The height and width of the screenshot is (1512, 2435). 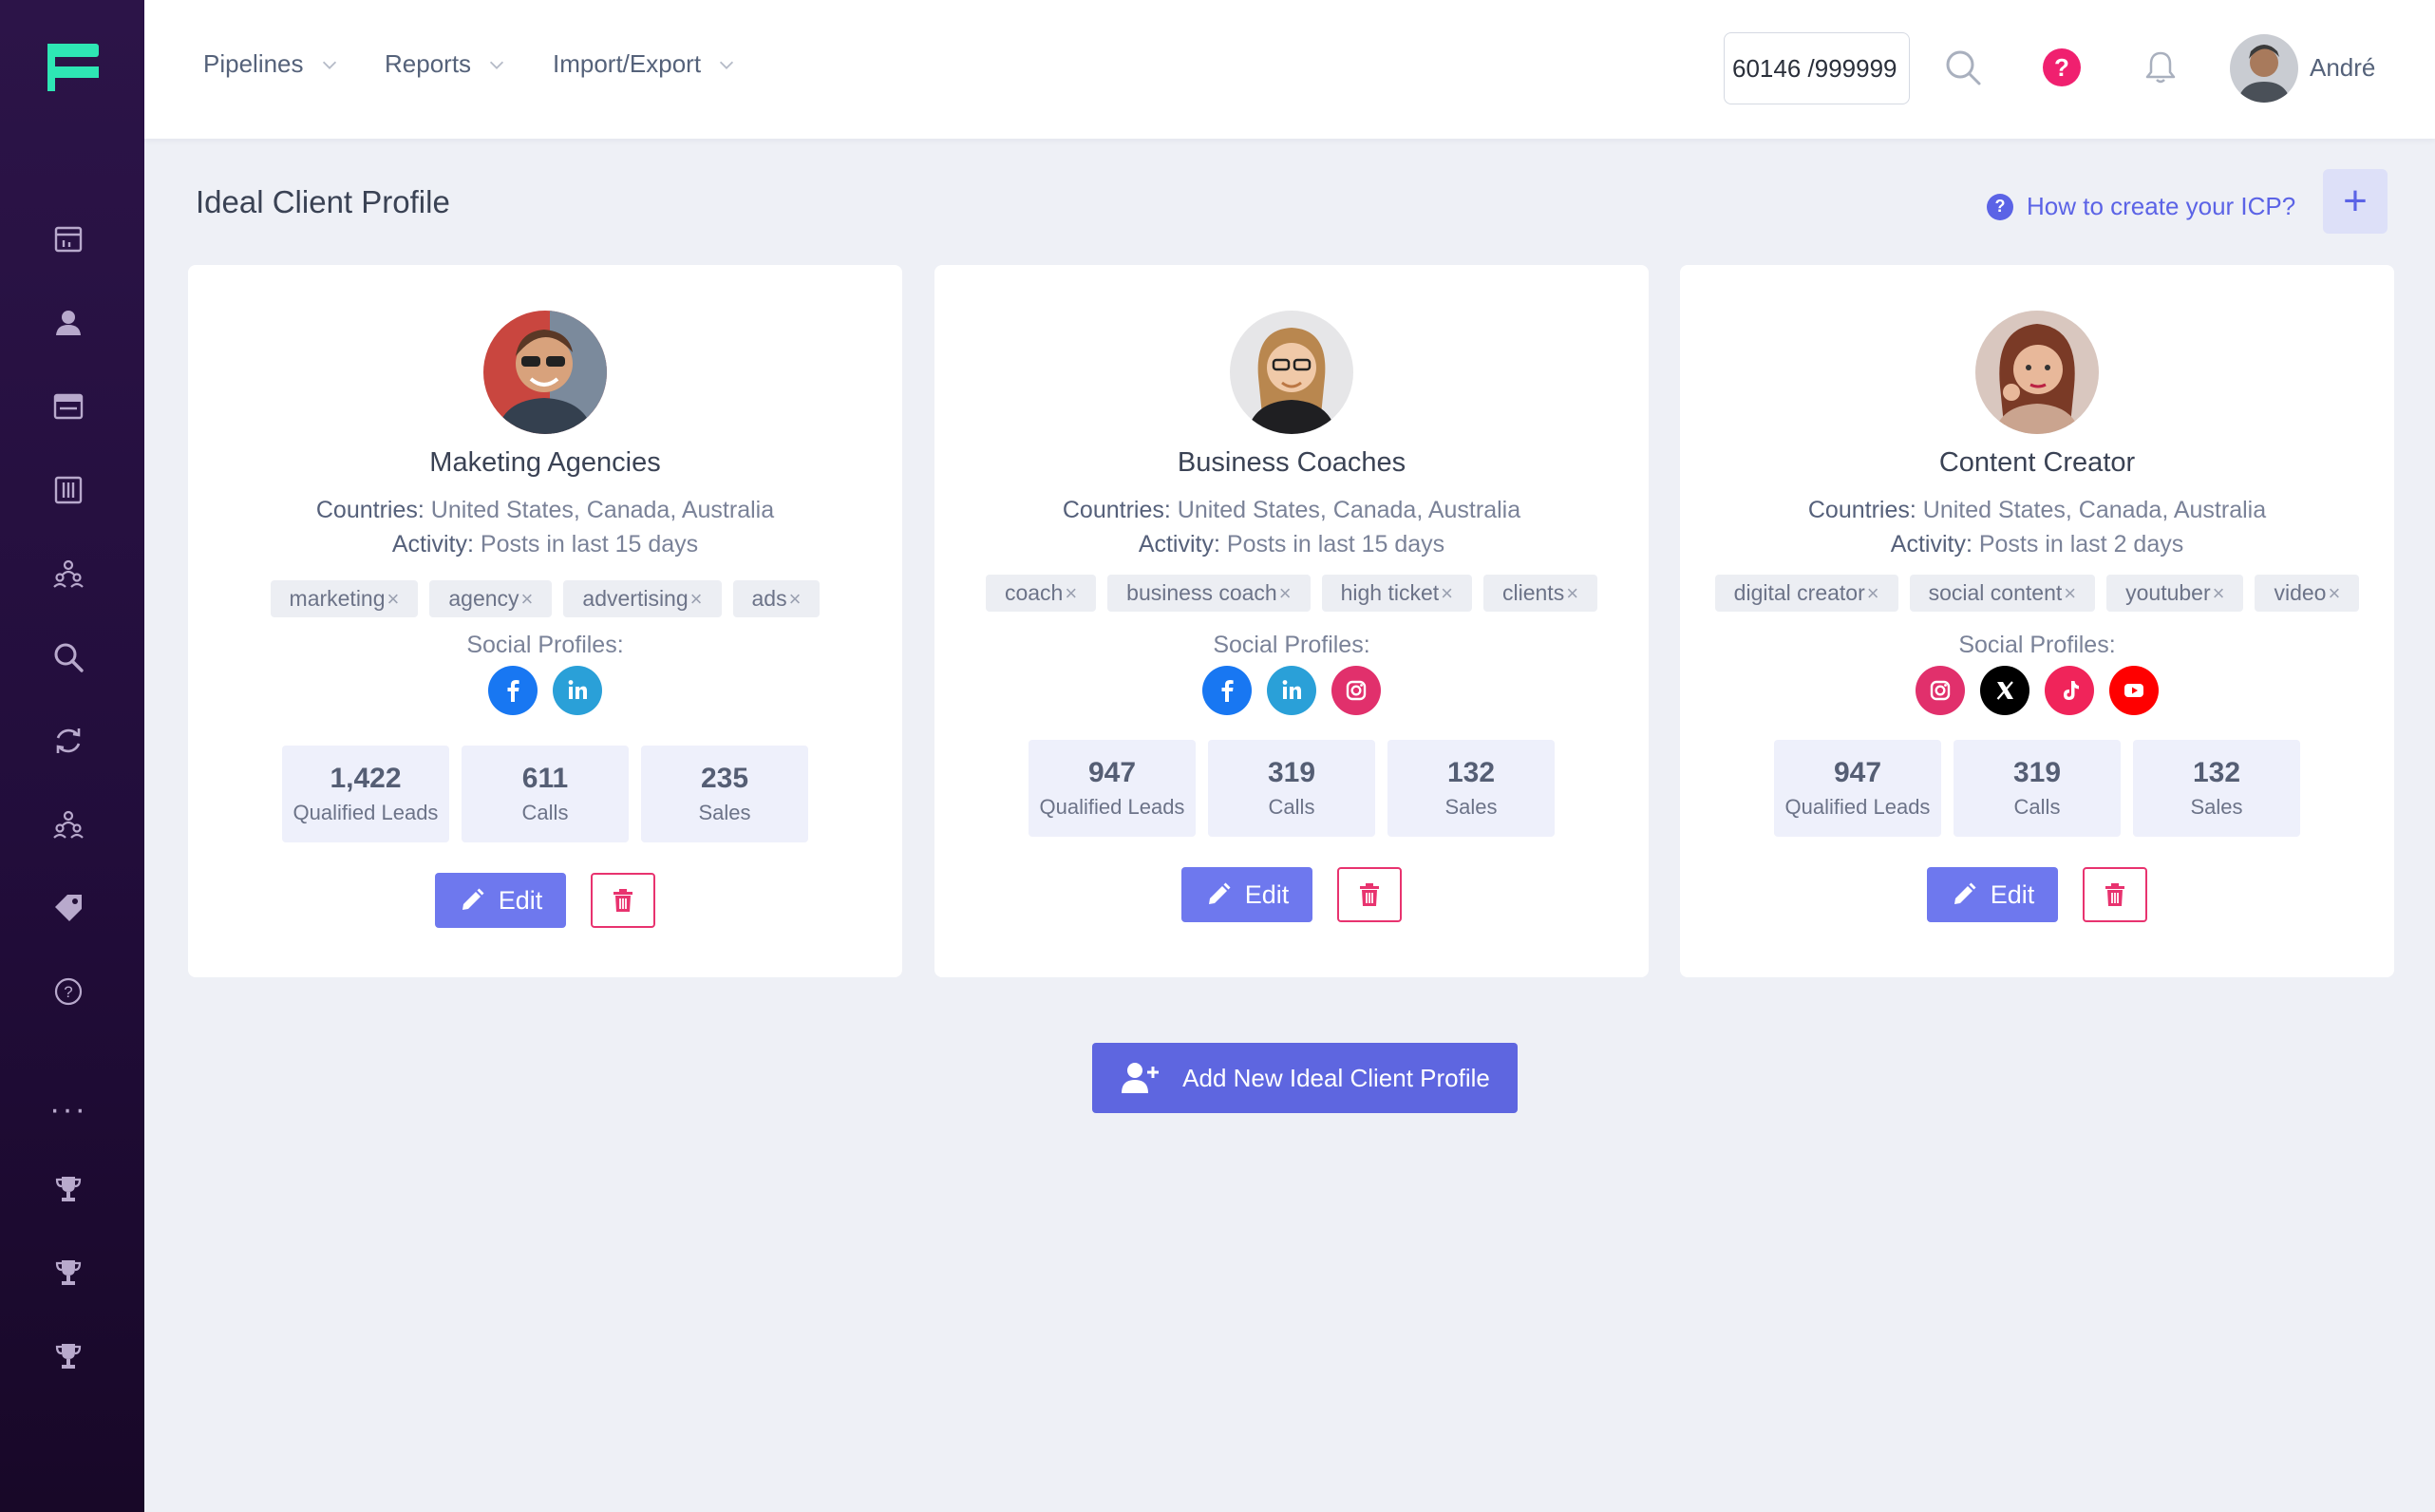 I want to click on youtube-link, so click(x=2134, y=691).